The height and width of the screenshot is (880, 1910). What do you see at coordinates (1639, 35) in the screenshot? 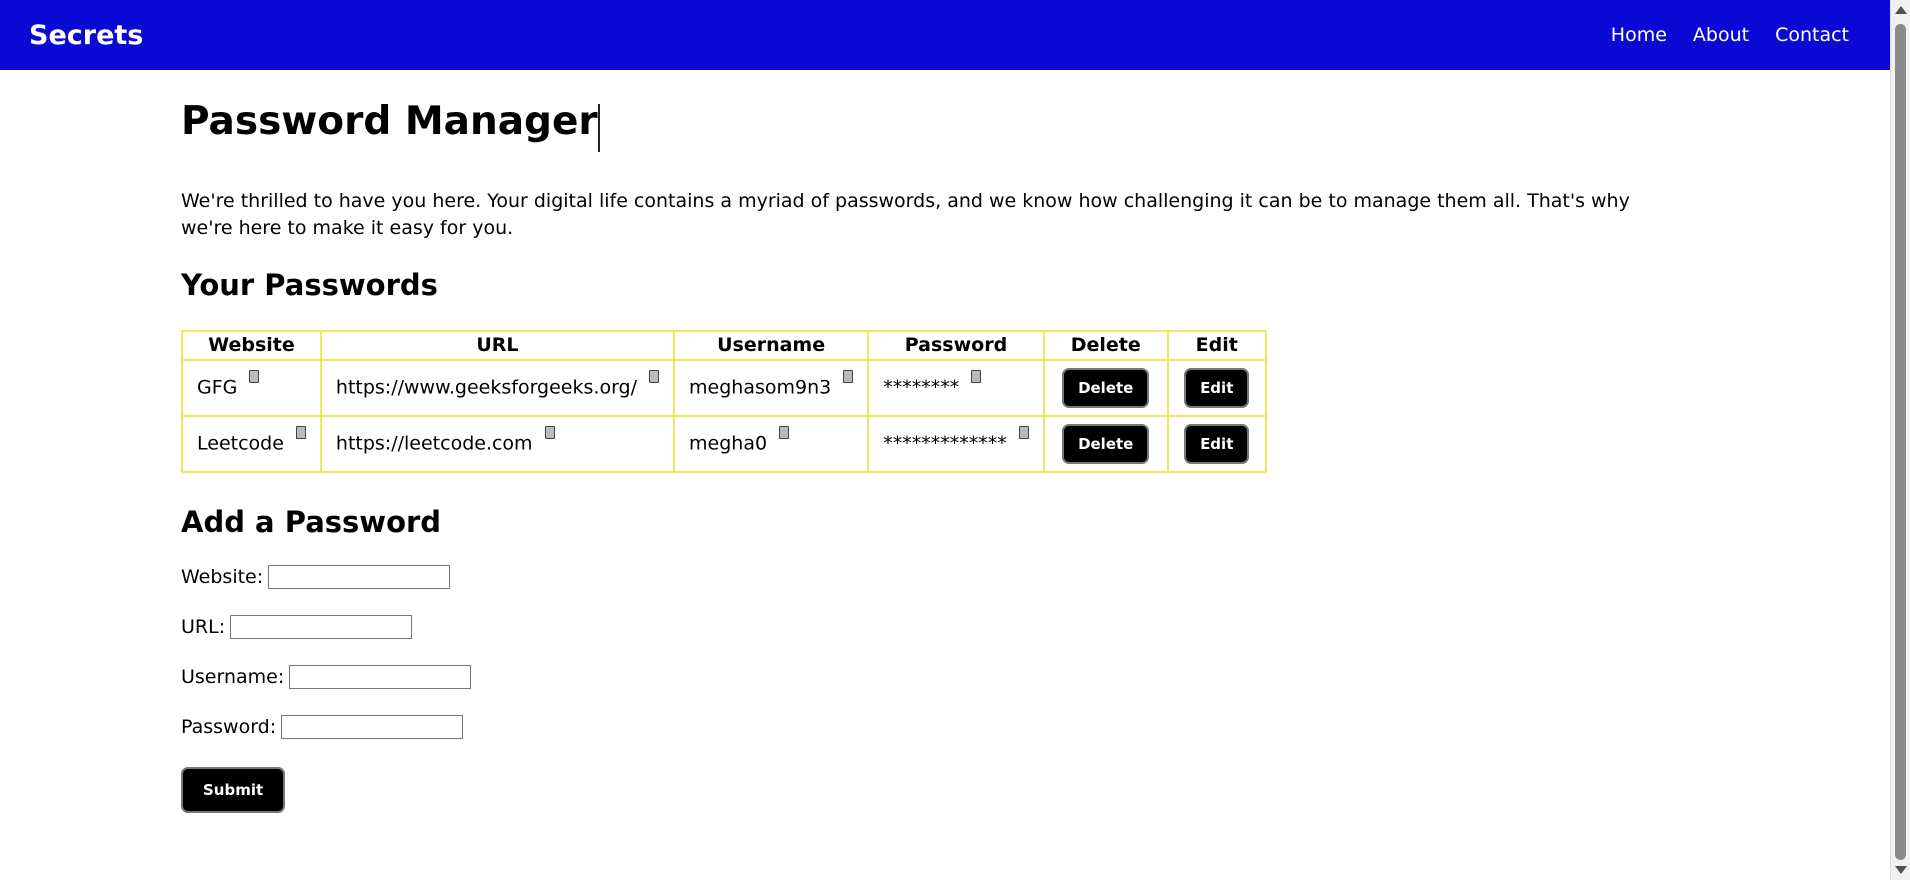
I see `nav-link-home: Home` at bounding box center [1639, 35].